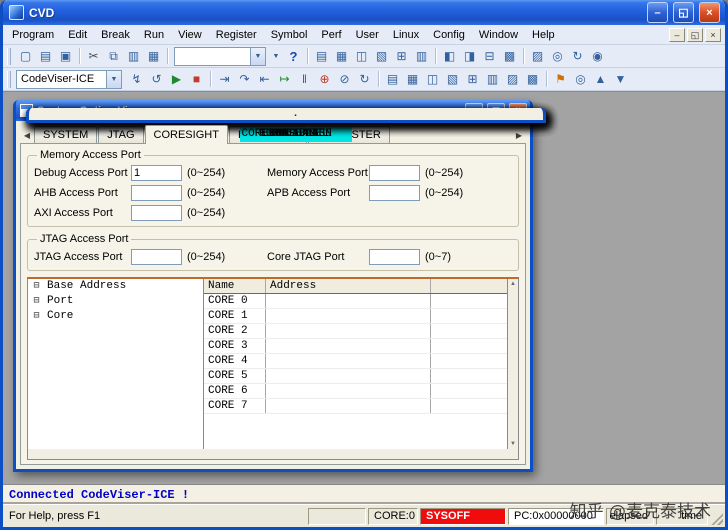 This screenshot has width=728, height=530. What do you see at coordinates (156, 257) in the screenshot?
I see `jtag-access-port-input` at bounding box center [156, 257].